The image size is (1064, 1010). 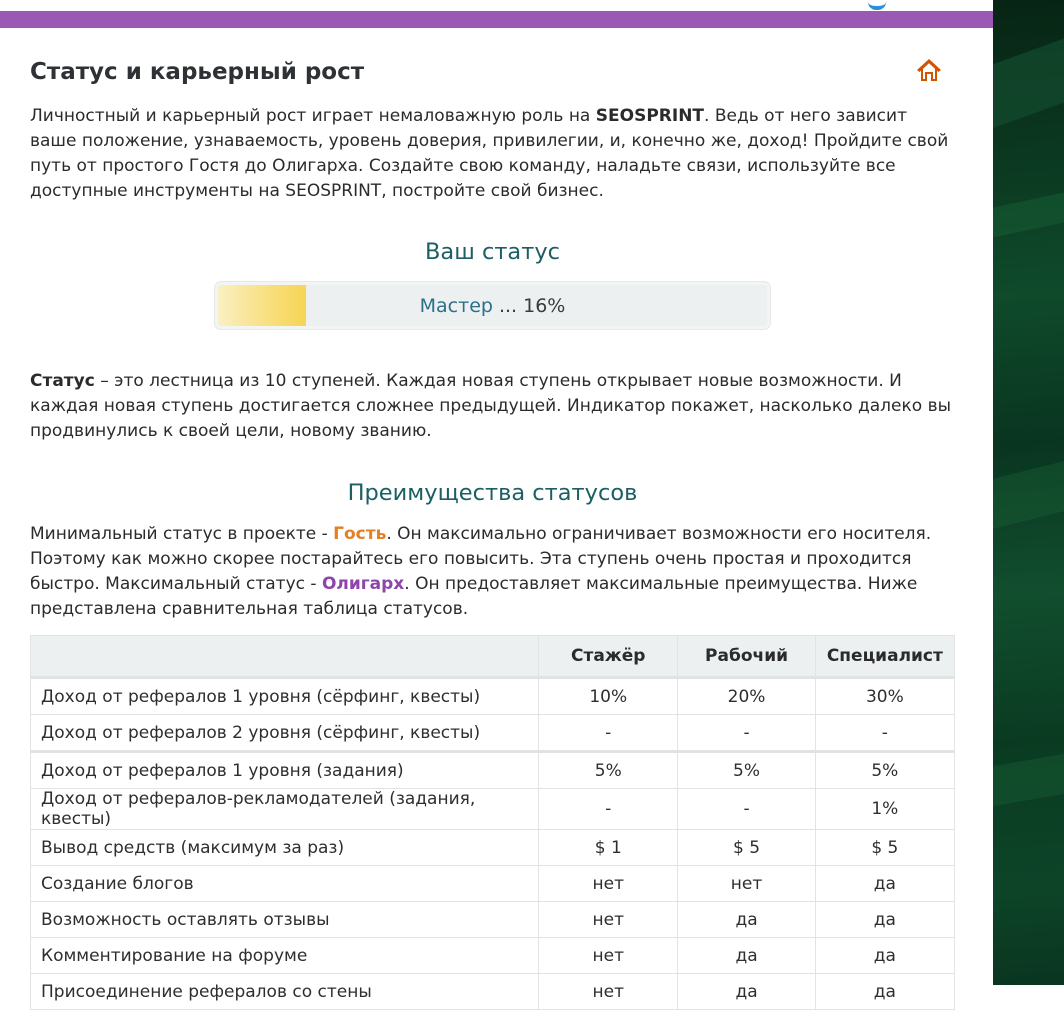 What do you see at coordinates (284, 847) in the screenshot?
I see `feature-name: Вывод средств (максимум за раз)` at bounding box center [284, 847].